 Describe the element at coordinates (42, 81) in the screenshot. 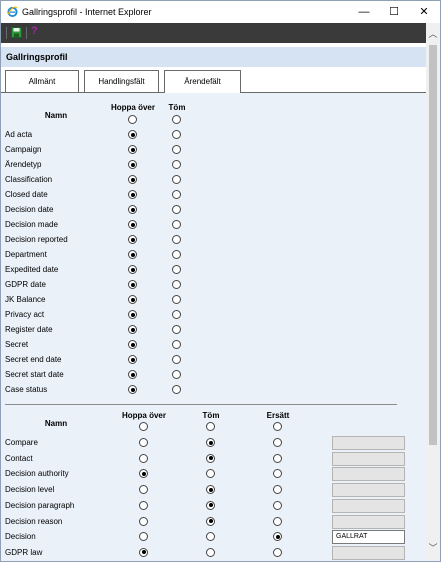

I see `tab-allmant: Allmänt` at that location.